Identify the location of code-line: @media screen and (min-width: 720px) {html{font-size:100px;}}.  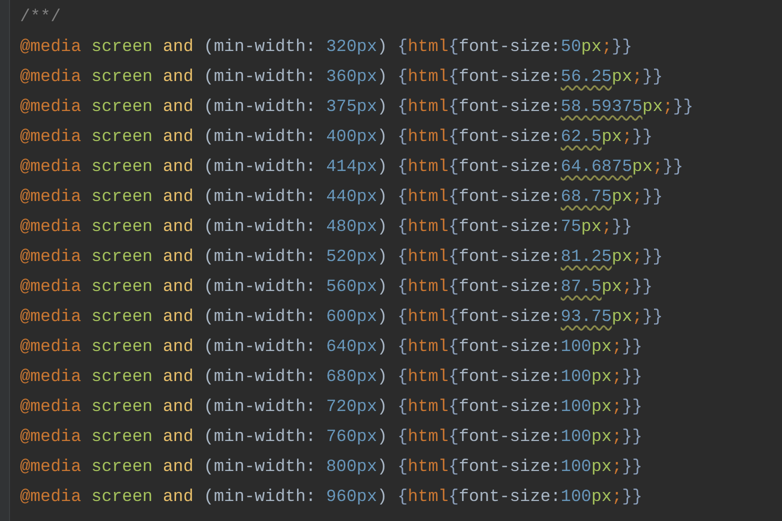
(332, 408).